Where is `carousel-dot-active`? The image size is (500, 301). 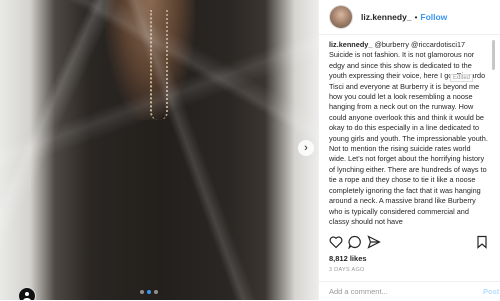
carousel-dot-active is located at coordinates (149, 292).